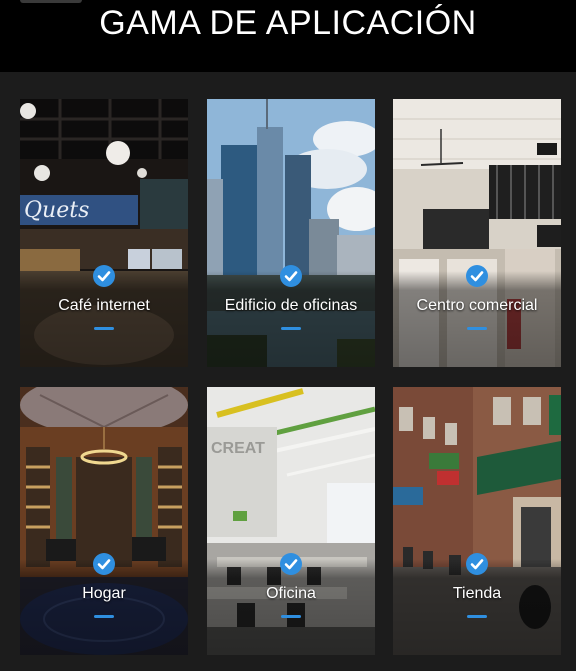 Image resolution: width=576 pixels, height=671 pixels. What do you see at coordinates (291, 233) in the screenshot?
I see `card-edificio-de-oficinas: Edificio de oficinas` at bounding box center [291, 233].